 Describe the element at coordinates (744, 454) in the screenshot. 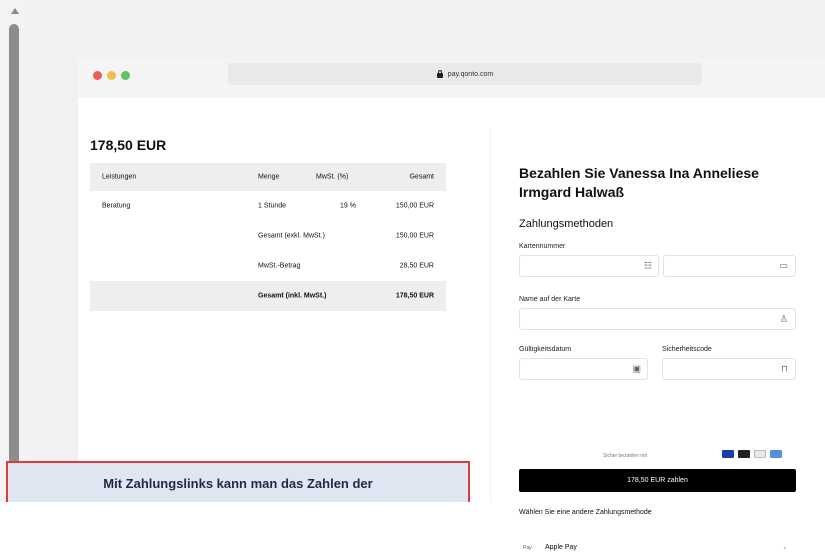

I see `mastercard-icon` at that location.